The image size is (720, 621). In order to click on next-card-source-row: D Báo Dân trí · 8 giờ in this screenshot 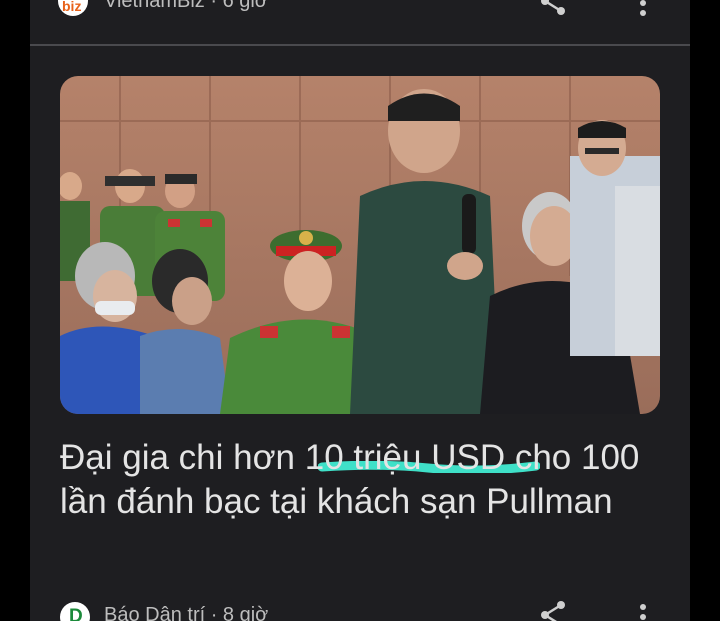, I will do `click(360, 606)`.